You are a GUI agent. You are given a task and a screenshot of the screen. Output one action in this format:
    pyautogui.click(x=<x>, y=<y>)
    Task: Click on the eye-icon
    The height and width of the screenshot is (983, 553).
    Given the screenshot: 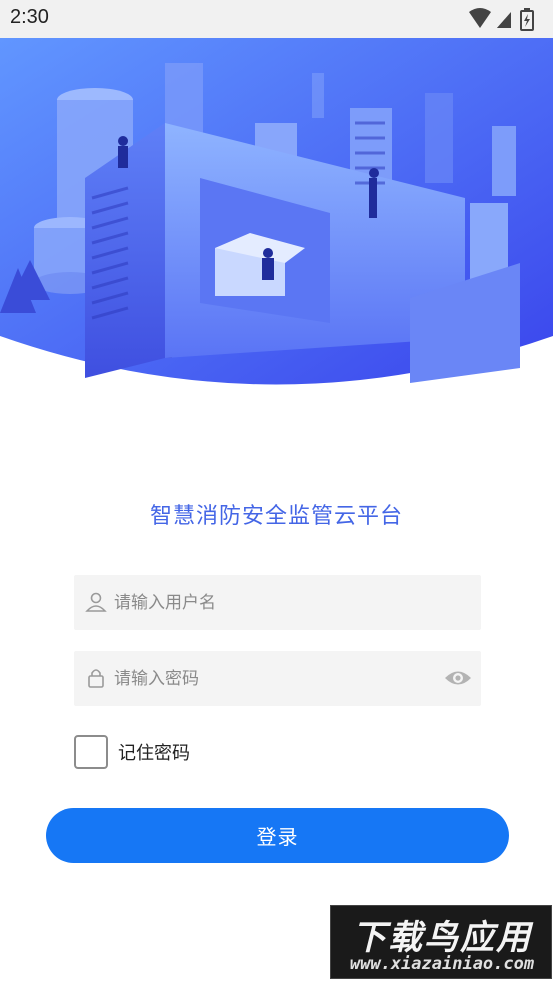 What is the action you would take?
    pyautogui.click(x=458, y=678)
    